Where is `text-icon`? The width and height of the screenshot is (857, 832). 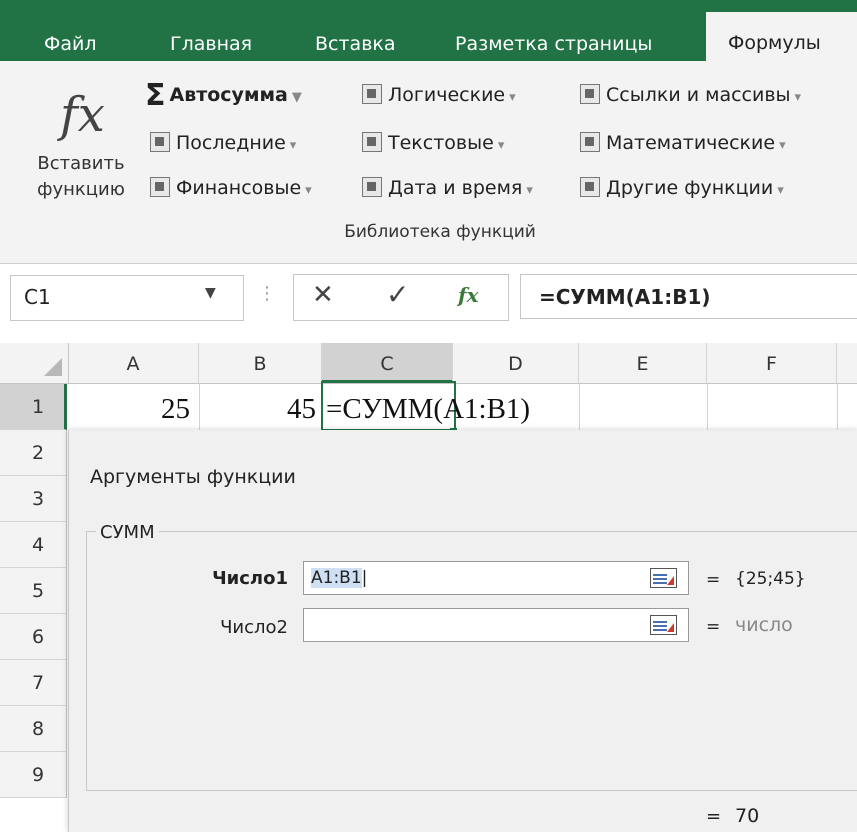 text-icon is located at coordinates (372, 142).